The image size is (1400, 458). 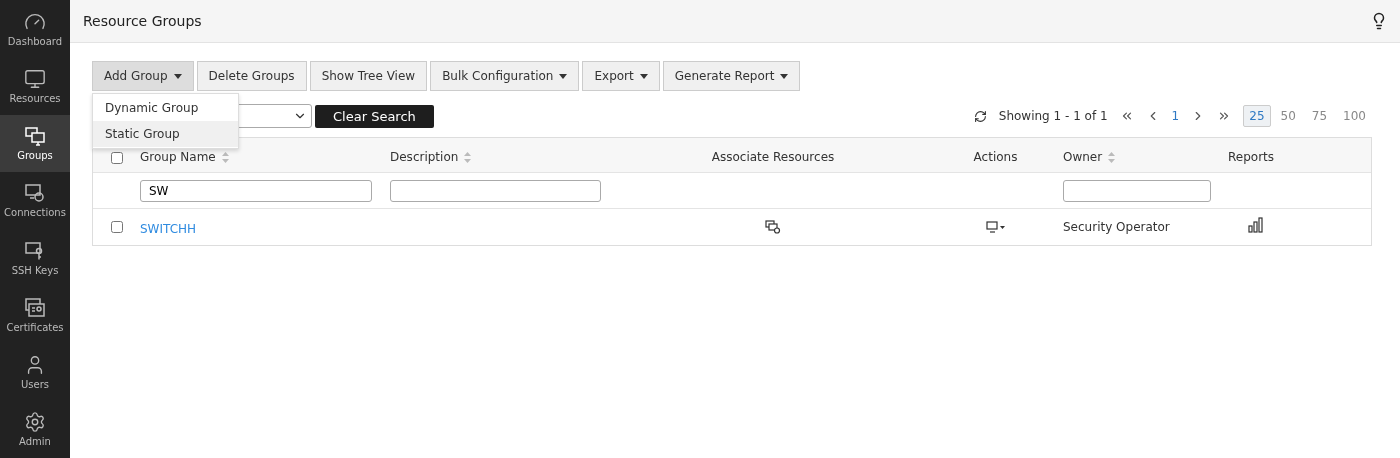 I want to click on showing-count: Showing 1 - 1 of 1, so click(x=1053, y=116).